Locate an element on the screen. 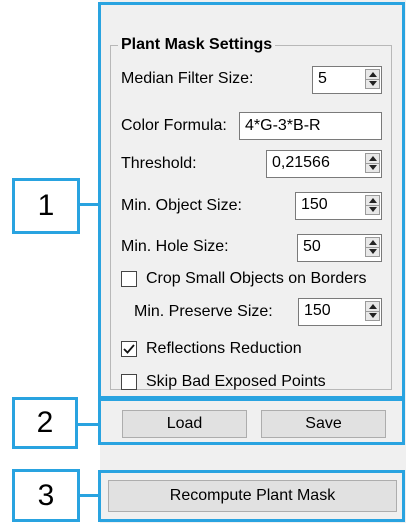  annotation-label-1: 1 is located at coordinates (46, 206).